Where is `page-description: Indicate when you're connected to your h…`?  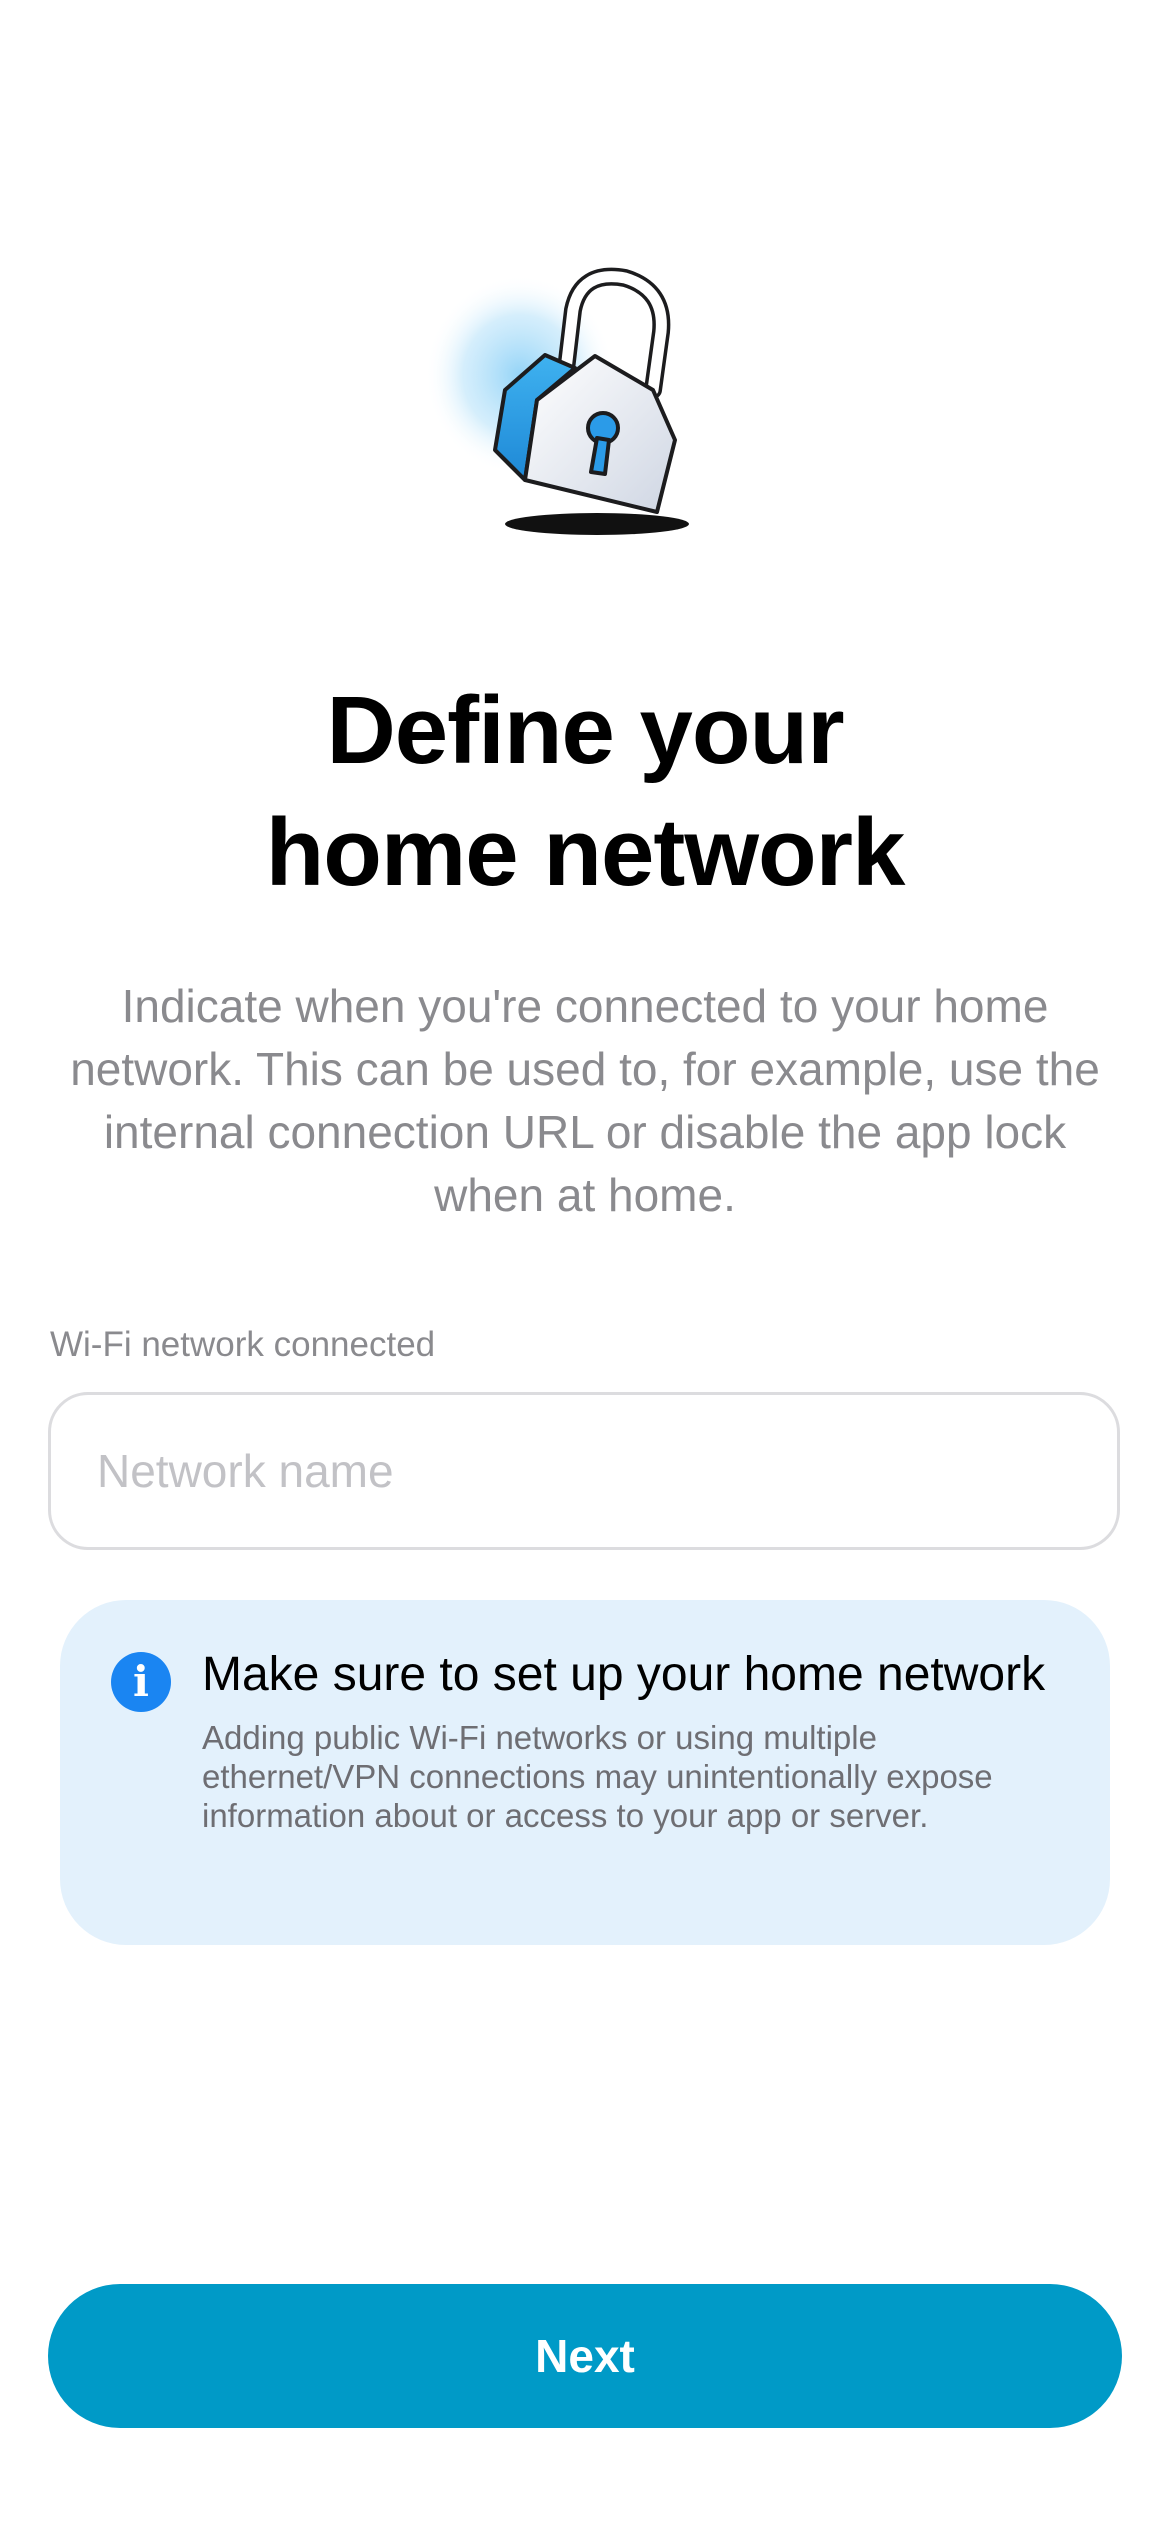 page-description: Indicate when you're connected to your h… is located at coordinates (585, 1100).